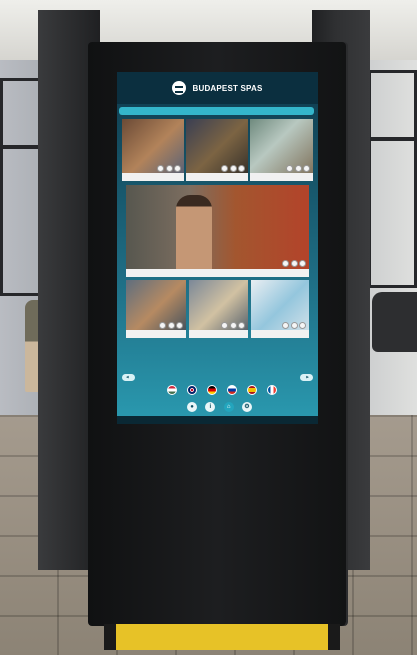 The width and height of the screenshot is (417, 655). What do you see at coordinates (21, 221) in the screenshot?
I see `left-window-frame-lower` at bounding box center [21, 221].